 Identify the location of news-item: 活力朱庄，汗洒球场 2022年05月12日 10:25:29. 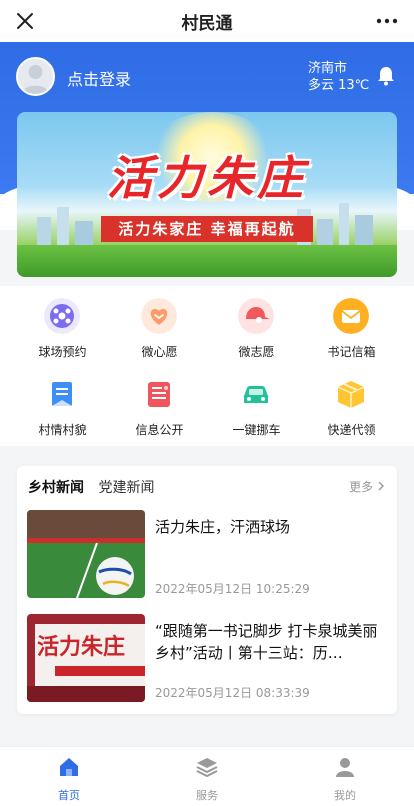
(207, 555).